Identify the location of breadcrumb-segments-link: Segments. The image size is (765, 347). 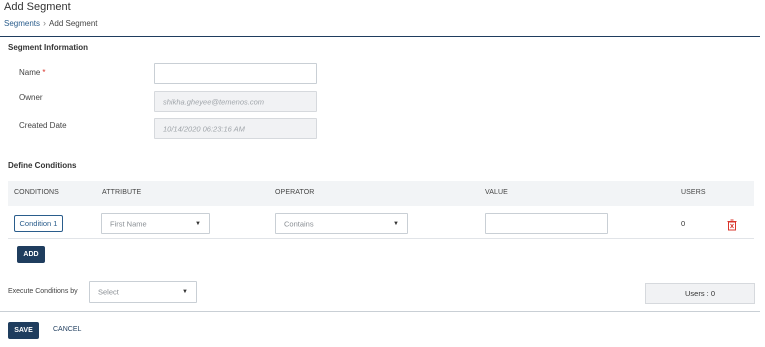
(22, 23).